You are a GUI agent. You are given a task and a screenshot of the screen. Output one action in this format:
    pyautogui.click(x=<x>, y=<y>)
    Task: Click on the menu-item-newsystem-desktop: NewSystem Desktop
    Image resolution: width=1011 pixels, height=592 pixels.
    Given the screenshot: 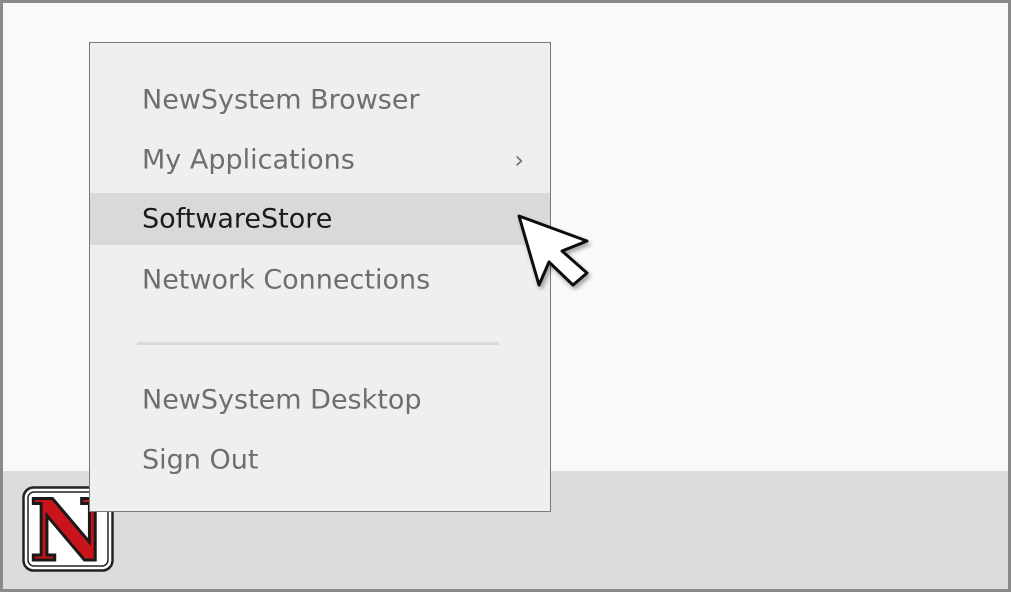 What is the action you would take?
    pyautogui.click(x=320, y=400)
    